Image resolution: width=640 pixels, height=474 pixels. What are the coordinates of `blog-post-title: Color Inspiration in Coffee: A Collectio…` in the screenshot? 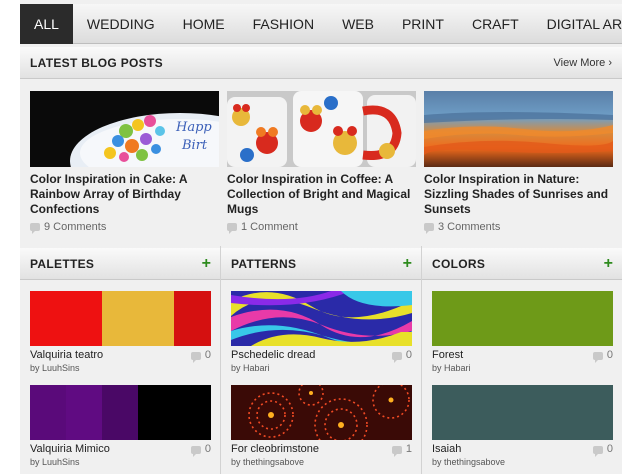 It's located at (321, 194).